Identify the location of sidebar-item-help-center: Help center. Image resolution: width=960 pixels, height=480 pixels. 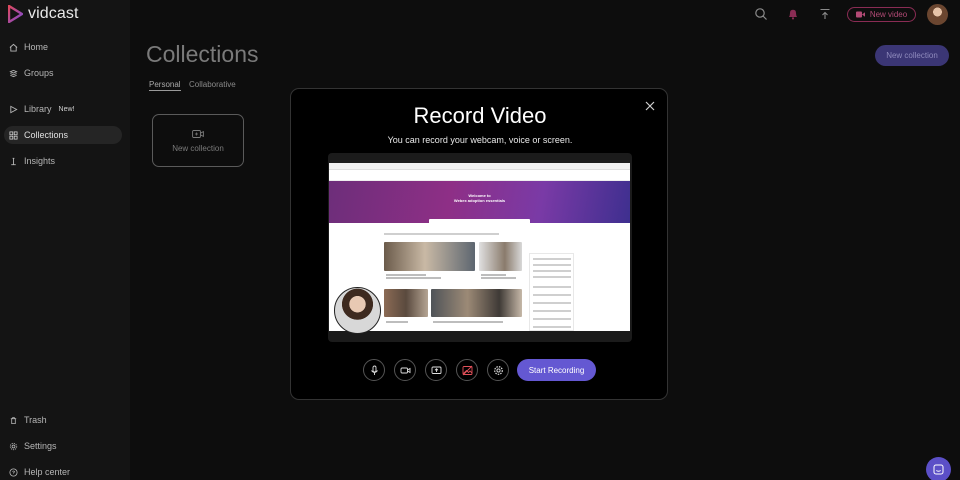
(63, 471).